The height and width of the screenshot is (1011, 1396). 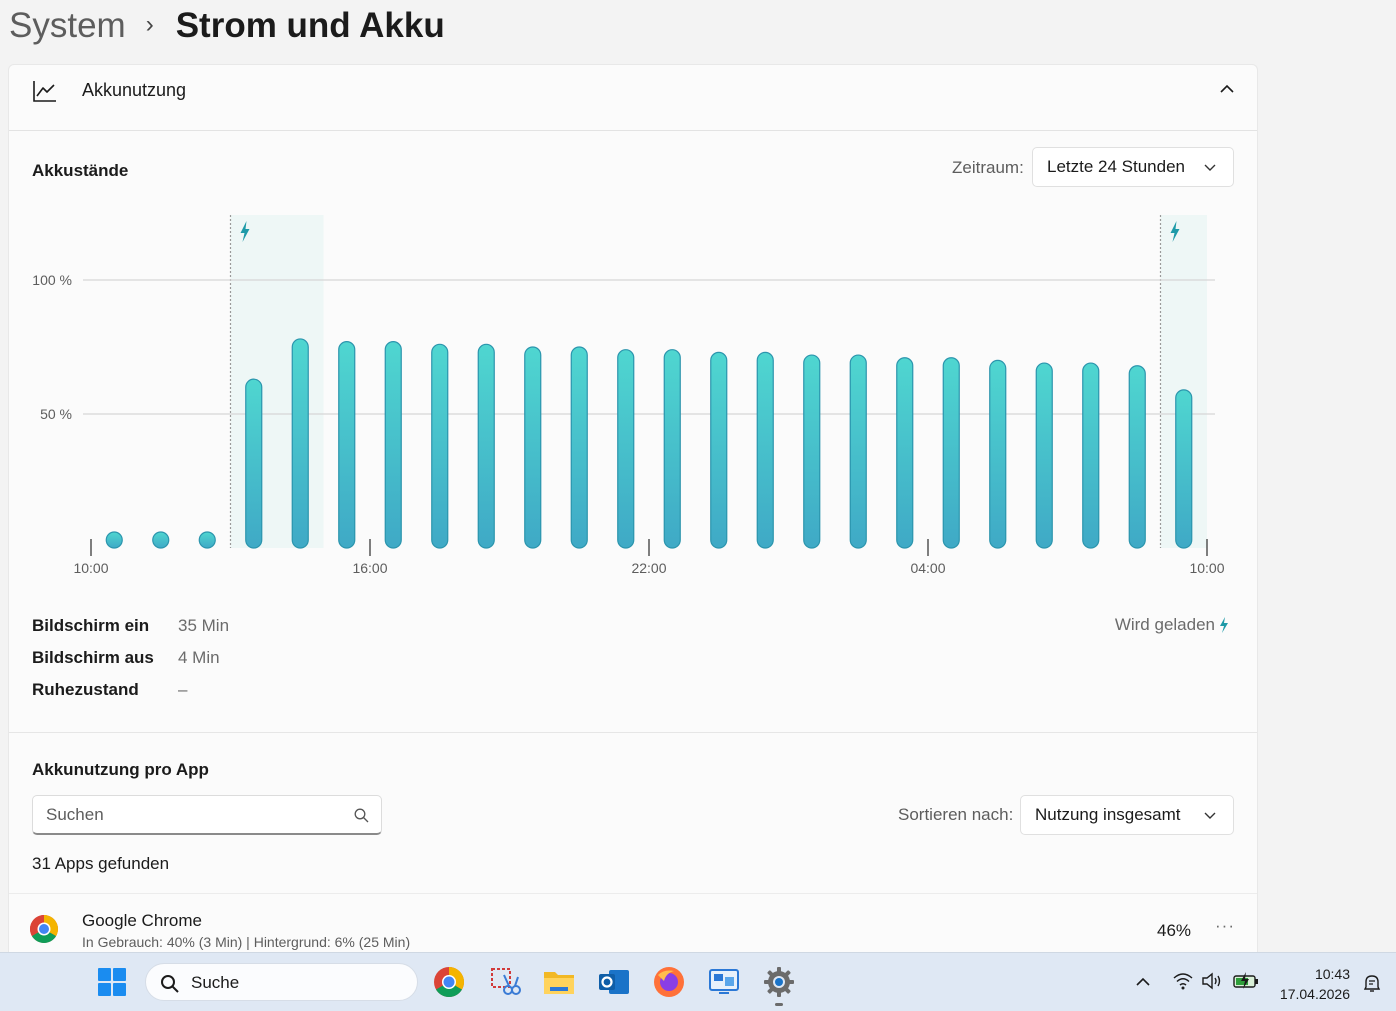 I want to click on sort-dropdown: Nutzung insgesamt, so click(x=1127, y=815).